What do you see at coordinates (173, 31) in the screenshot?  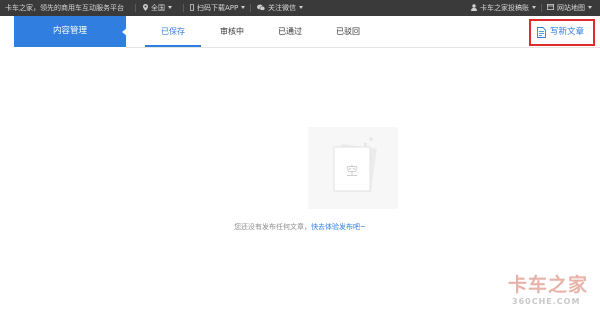 I see `tab-saved: 已保存` at bounding box center [173, 31].